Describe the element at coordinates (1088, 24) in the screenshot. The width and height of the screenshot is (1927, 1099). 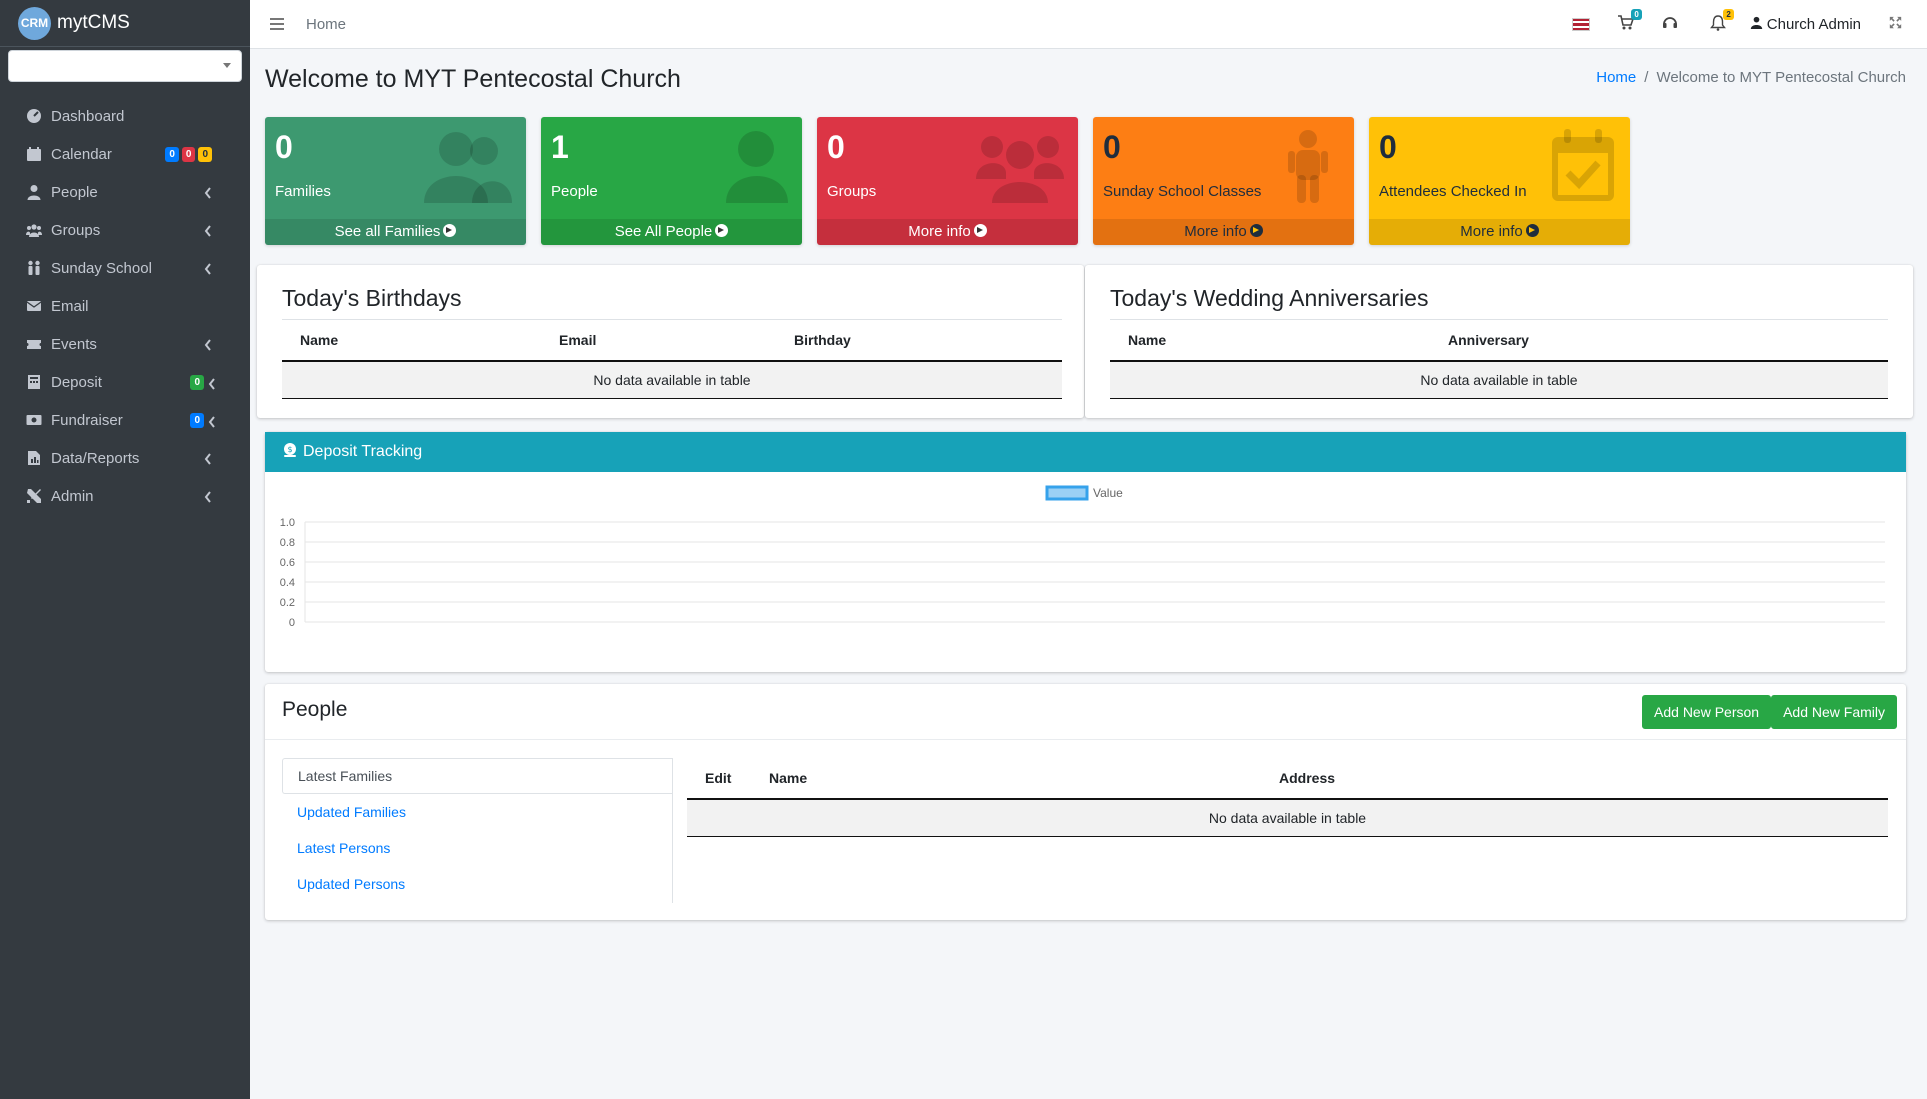
I see `topbar: Home 0 2 Church Admin` at that location.